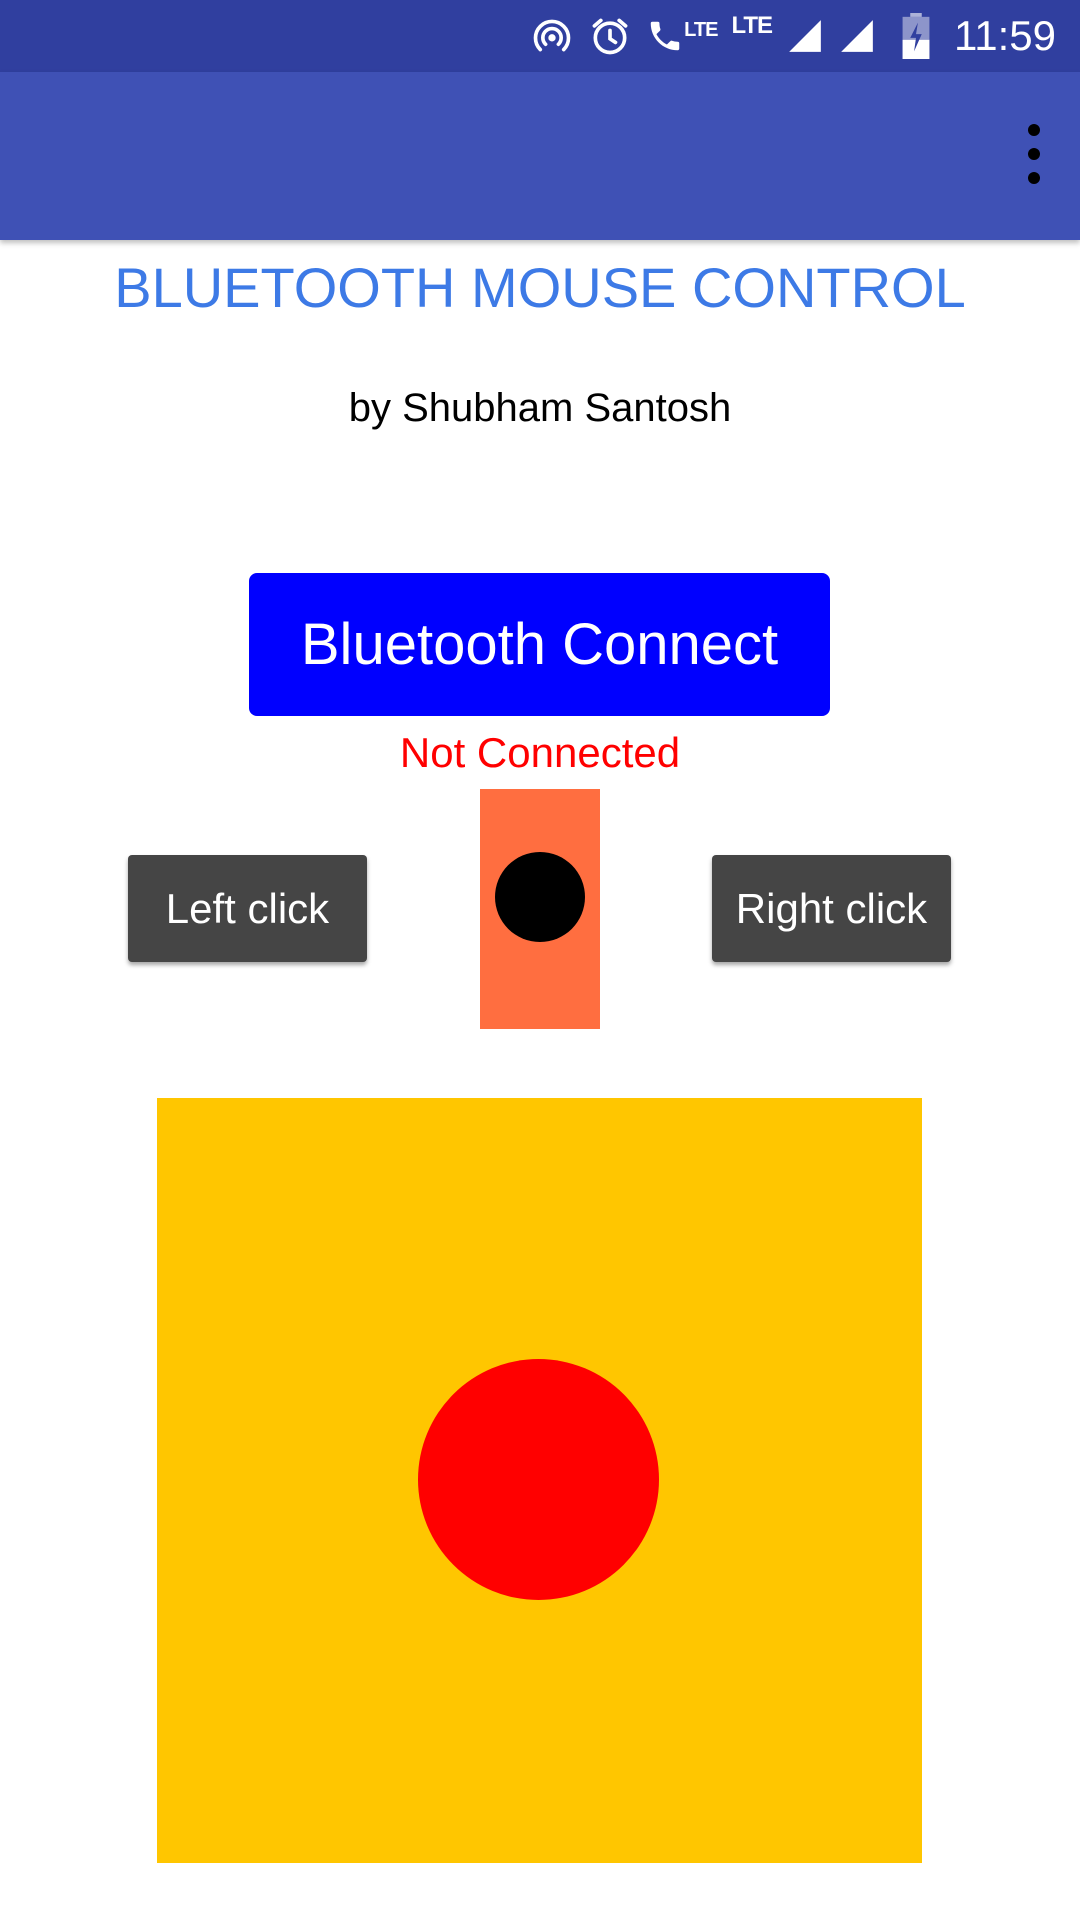 This screenshot has height=1920, width=1080. I want to click on more-vert-icon, so click(1034, 154).